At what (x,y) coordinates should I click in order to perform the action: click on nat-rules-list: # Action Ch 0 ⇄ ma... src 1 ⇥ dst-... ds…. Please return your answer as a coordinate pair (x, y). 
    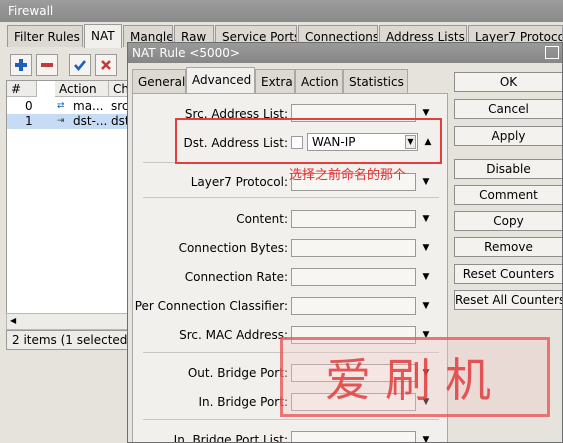
    Looking at the image, I should click on (70, 205).